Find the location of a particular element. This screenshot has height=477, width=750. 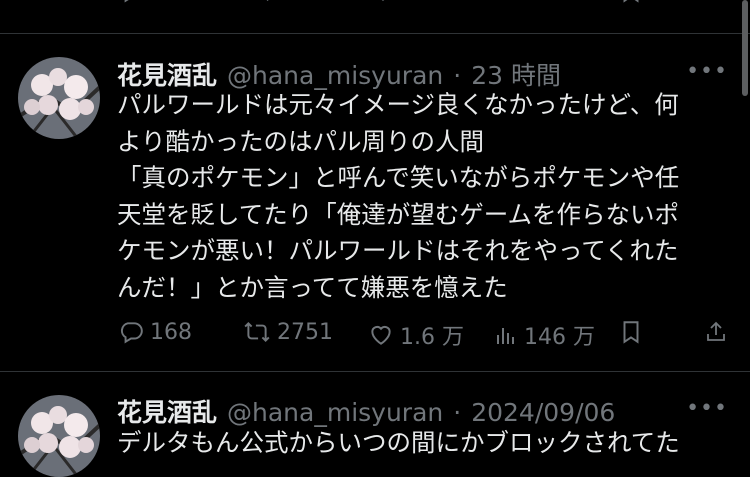

views-button: 146 万 is located at coordinates (544, 335).